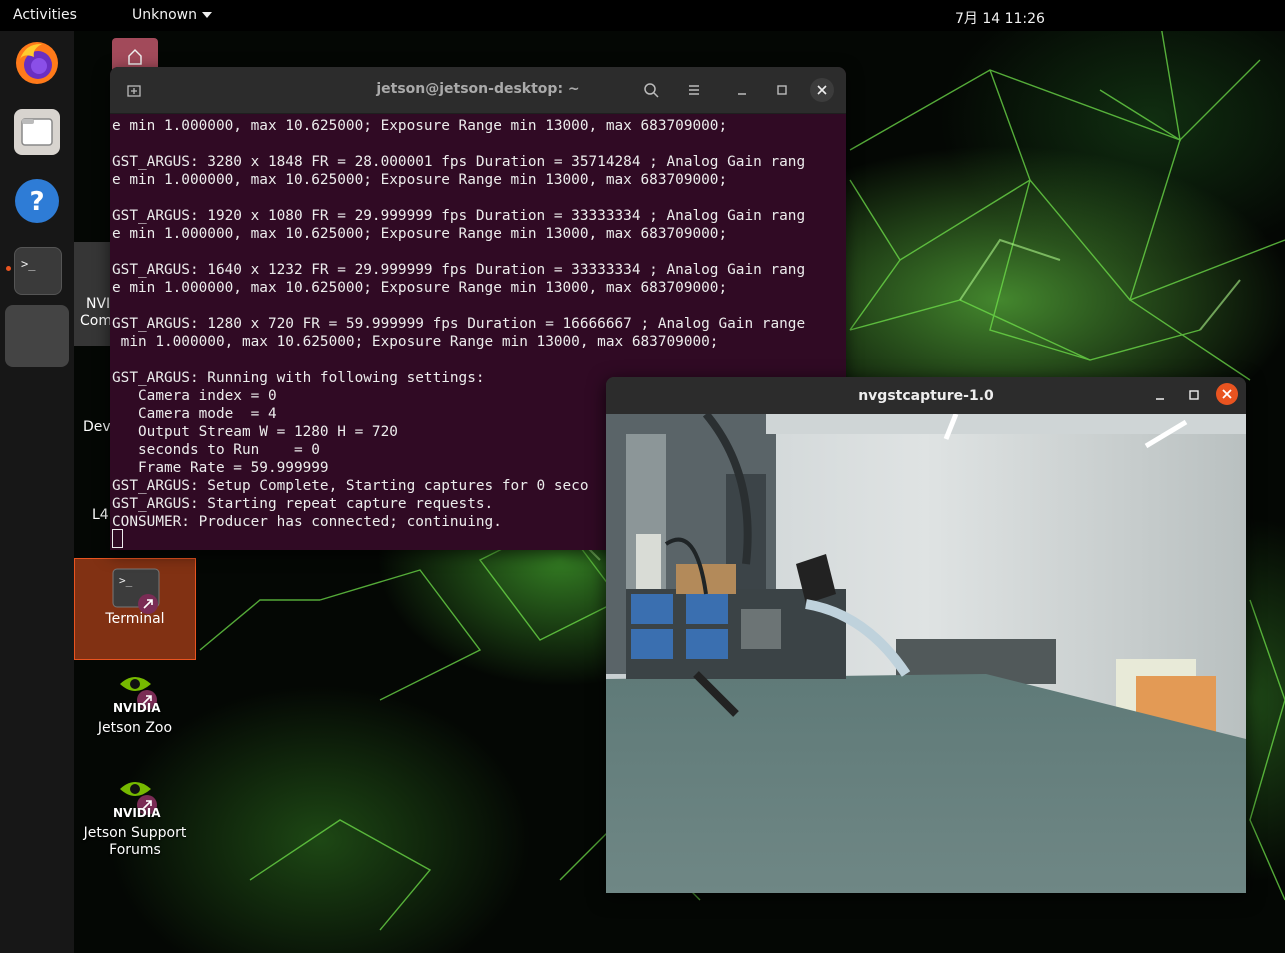 The image size is (1285, 953). Describe the element at coordinates (1000, 18) in the screenshot. I see `clock: 7月 14 11:26` at that location.